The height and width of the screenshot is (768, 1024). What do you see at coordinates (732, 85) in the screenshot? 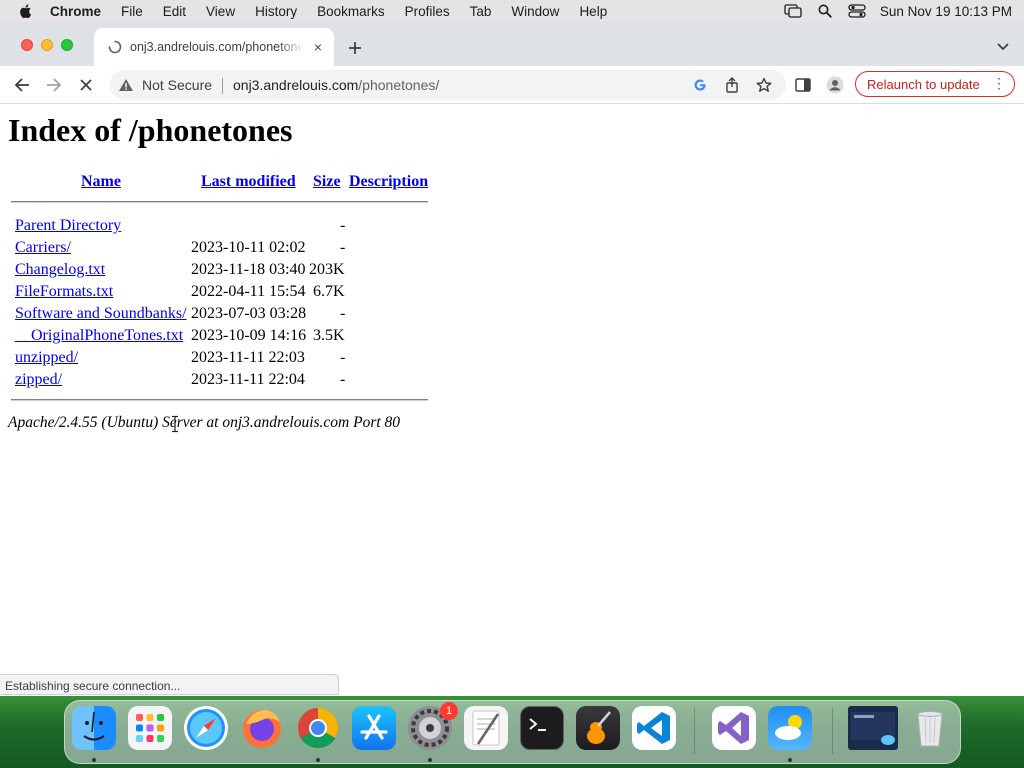
I see `share-icon` at bounding box center [732, 85].